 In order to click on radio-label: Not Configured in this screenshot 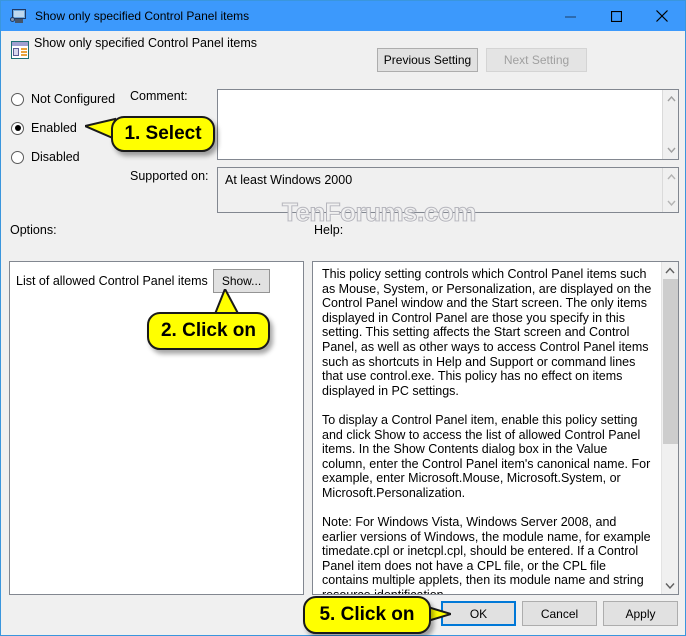, I will do `click(73, 99)`.